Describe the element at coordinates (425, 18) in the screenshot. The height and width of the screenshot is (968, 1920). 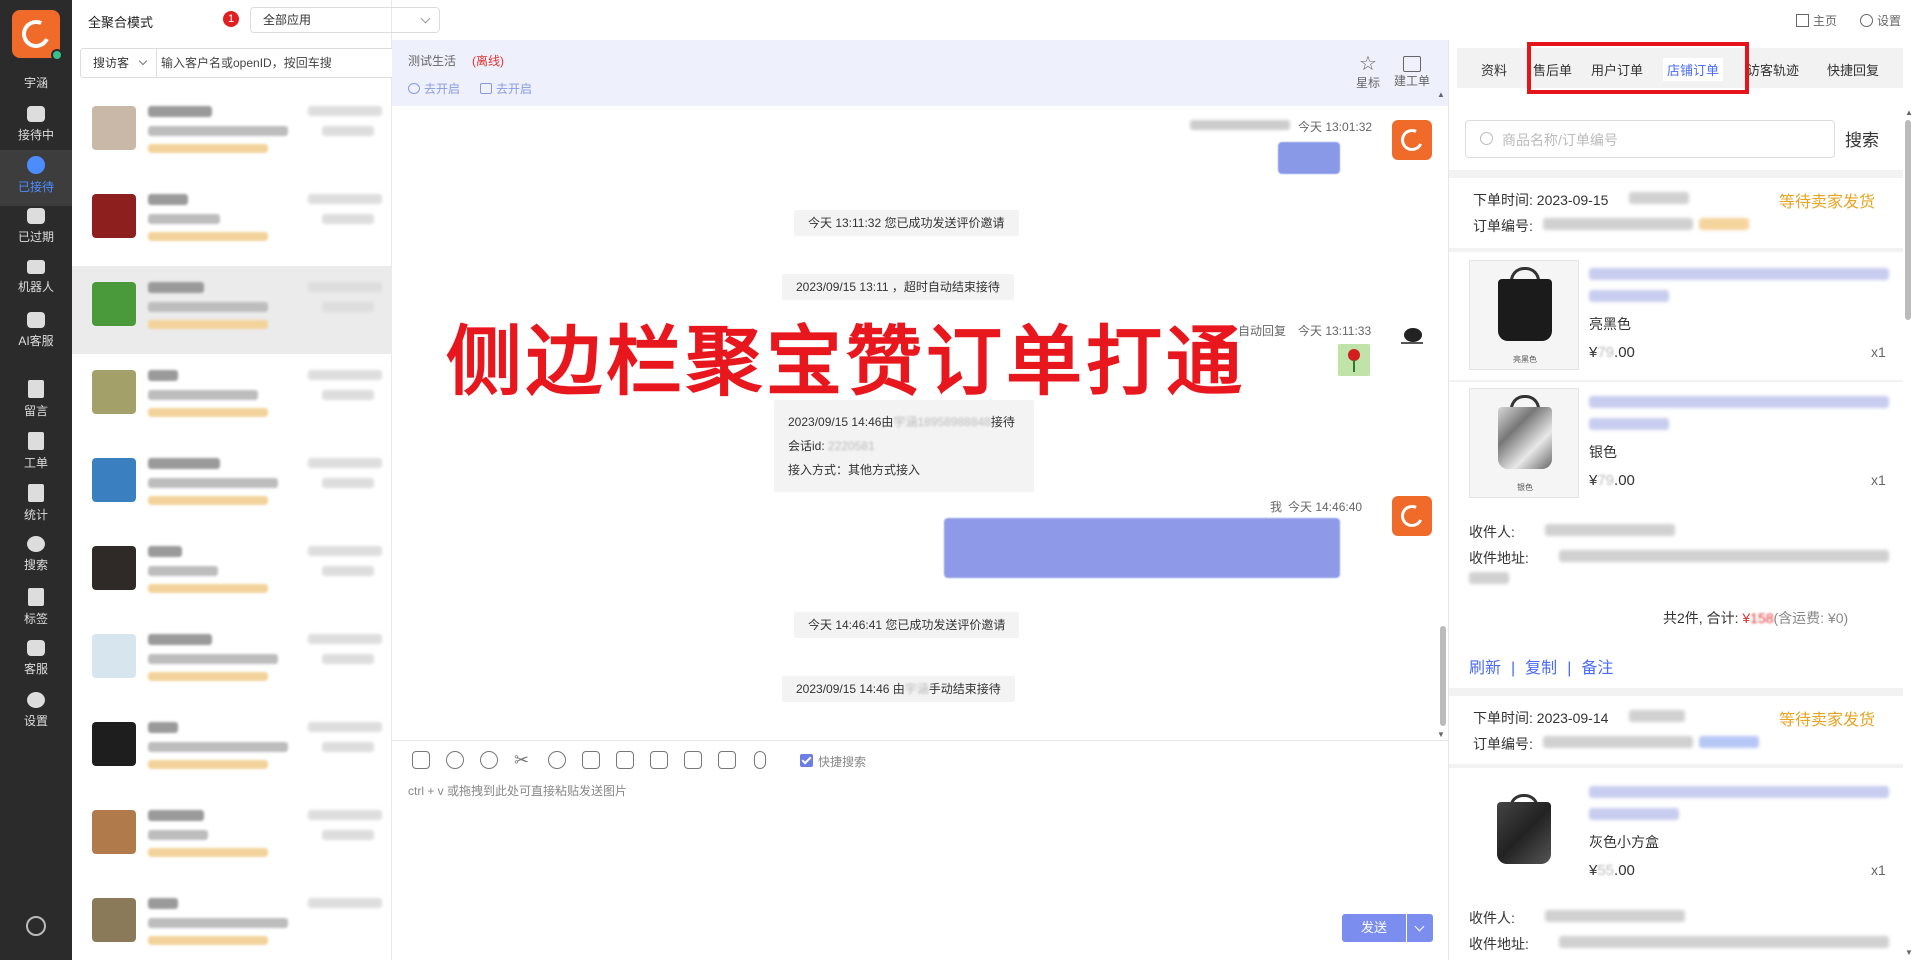
I see `chevron-down-icon` at that location.